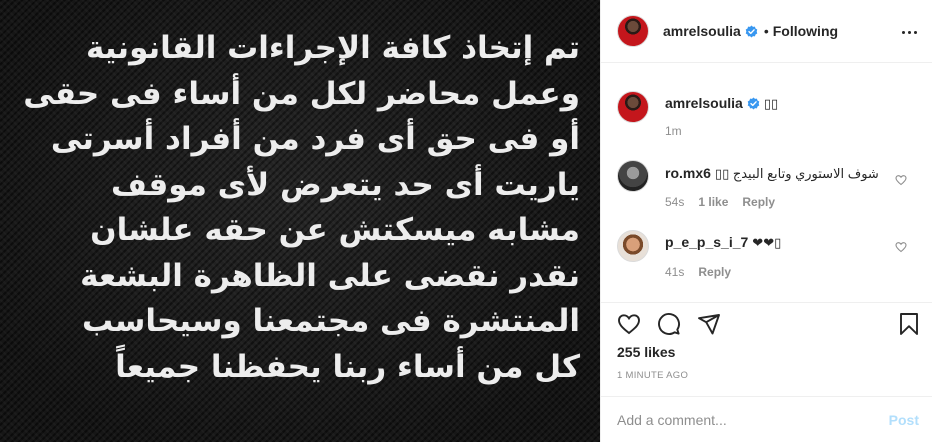 This screenshot has width=932, height=442. I want to click on comment-likes: 1 like, so click(713, 202).